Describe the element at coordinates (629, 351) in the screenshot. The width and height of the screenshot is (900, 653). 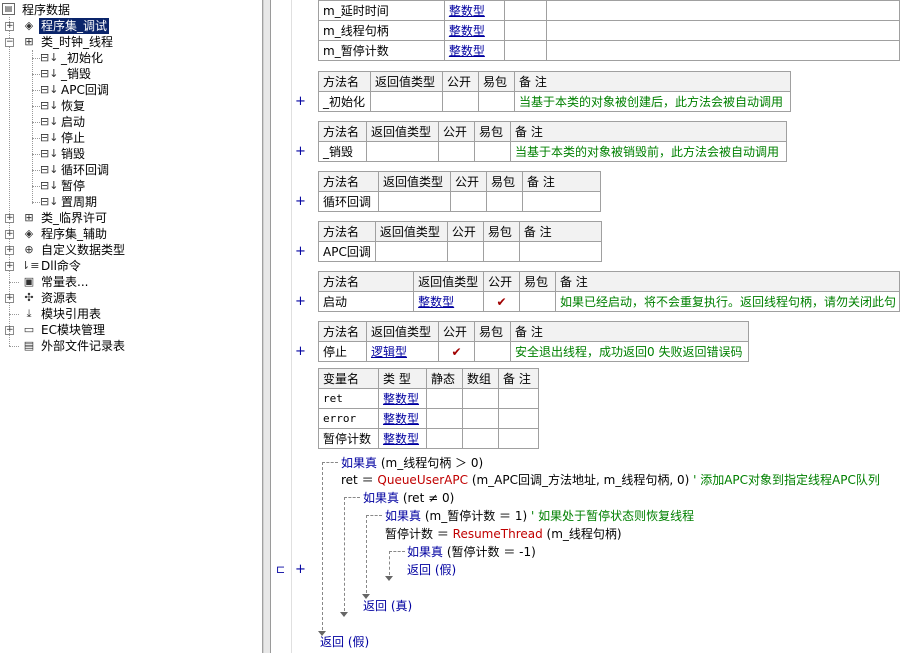
I see `method-note: 安全退出线程，成功返回0 失败返回错误码` at that location.